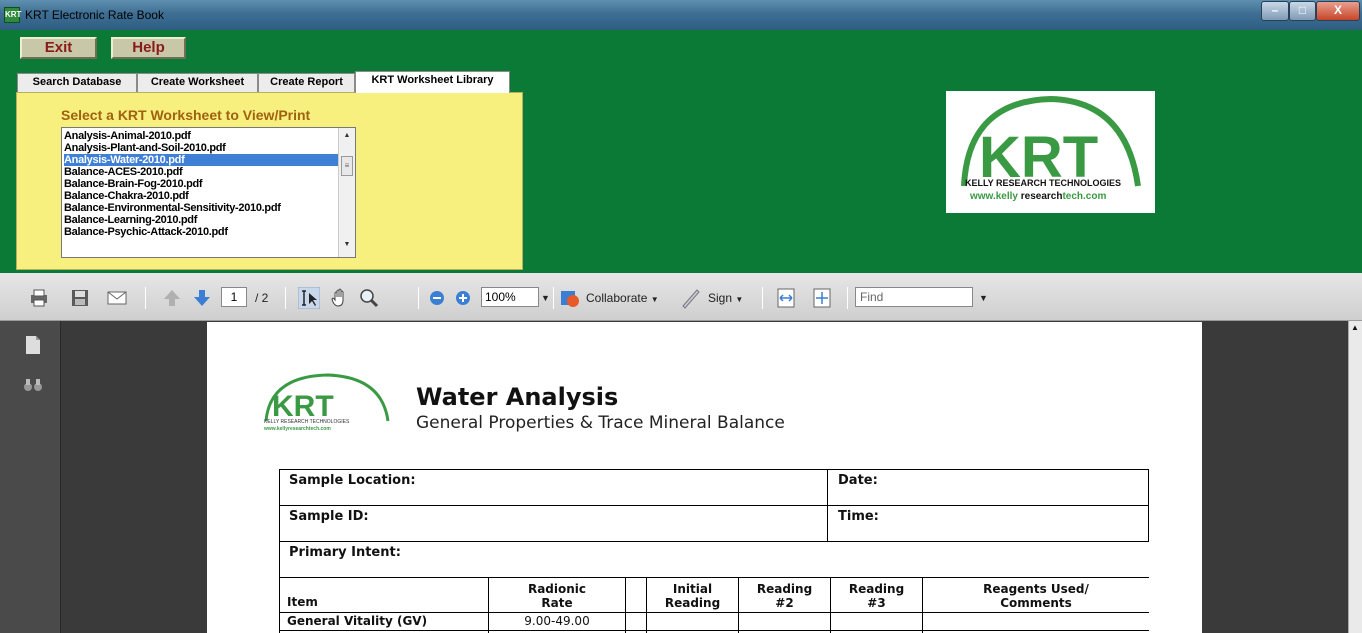 The width and height of the screenshot is (1362, 633). What do you see at coordinates (94, 15) in the screenshot?
I see `window-title: KRT Electronic Rate Book` at bounding box center [94, 15].